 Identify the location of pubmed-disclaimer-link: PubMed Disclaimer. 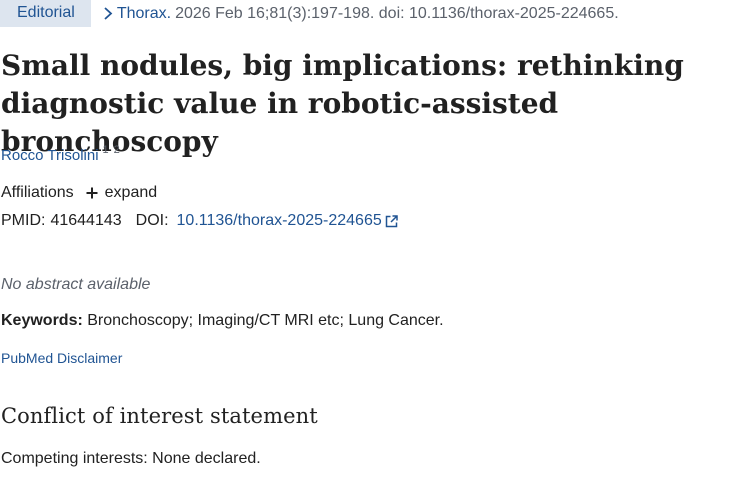
(61, 358).